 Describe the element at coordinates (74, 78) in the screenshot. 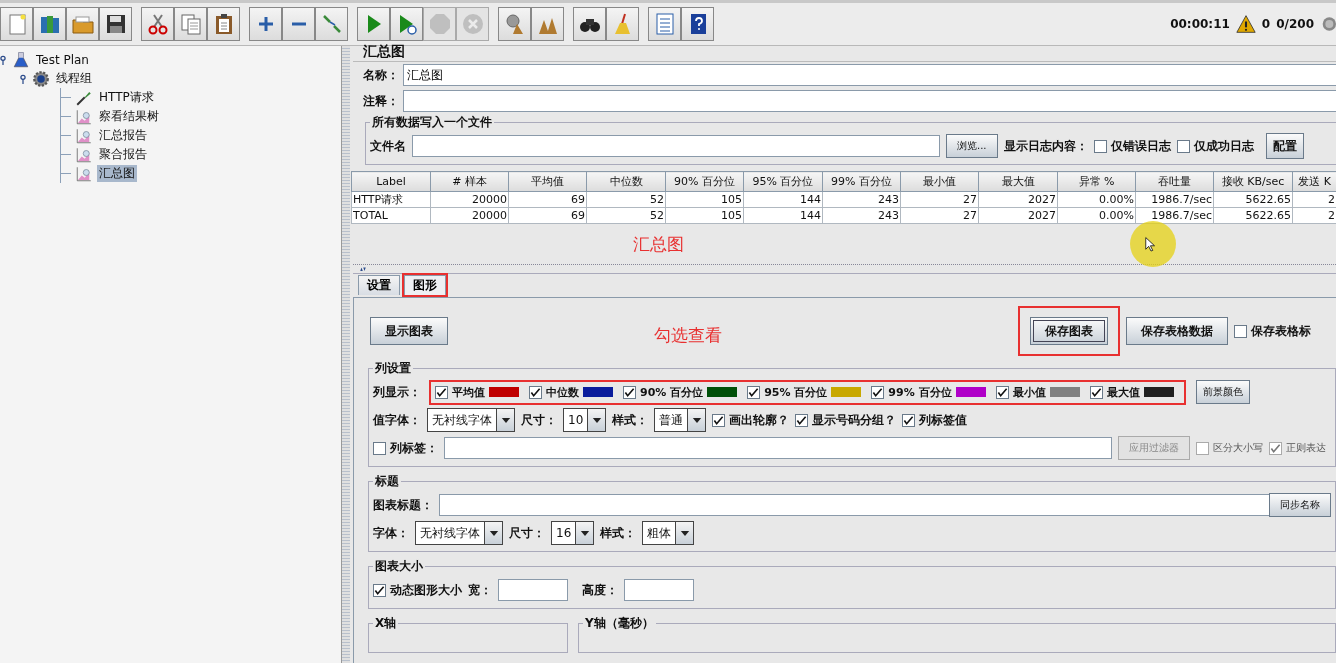

I see `tree-item: 线程组` at that location.